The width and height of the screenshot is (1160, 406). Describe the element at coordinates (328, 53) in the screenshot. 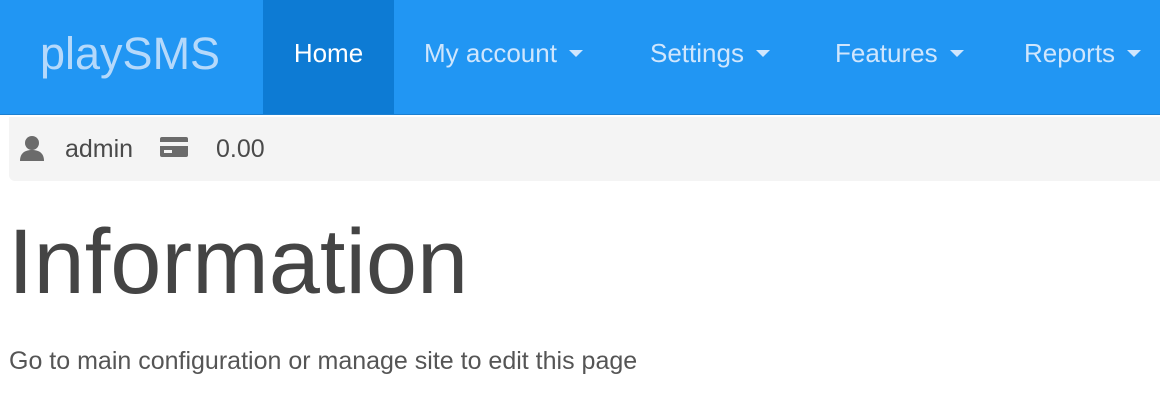

I see `nav-home-label: Home` at that location.